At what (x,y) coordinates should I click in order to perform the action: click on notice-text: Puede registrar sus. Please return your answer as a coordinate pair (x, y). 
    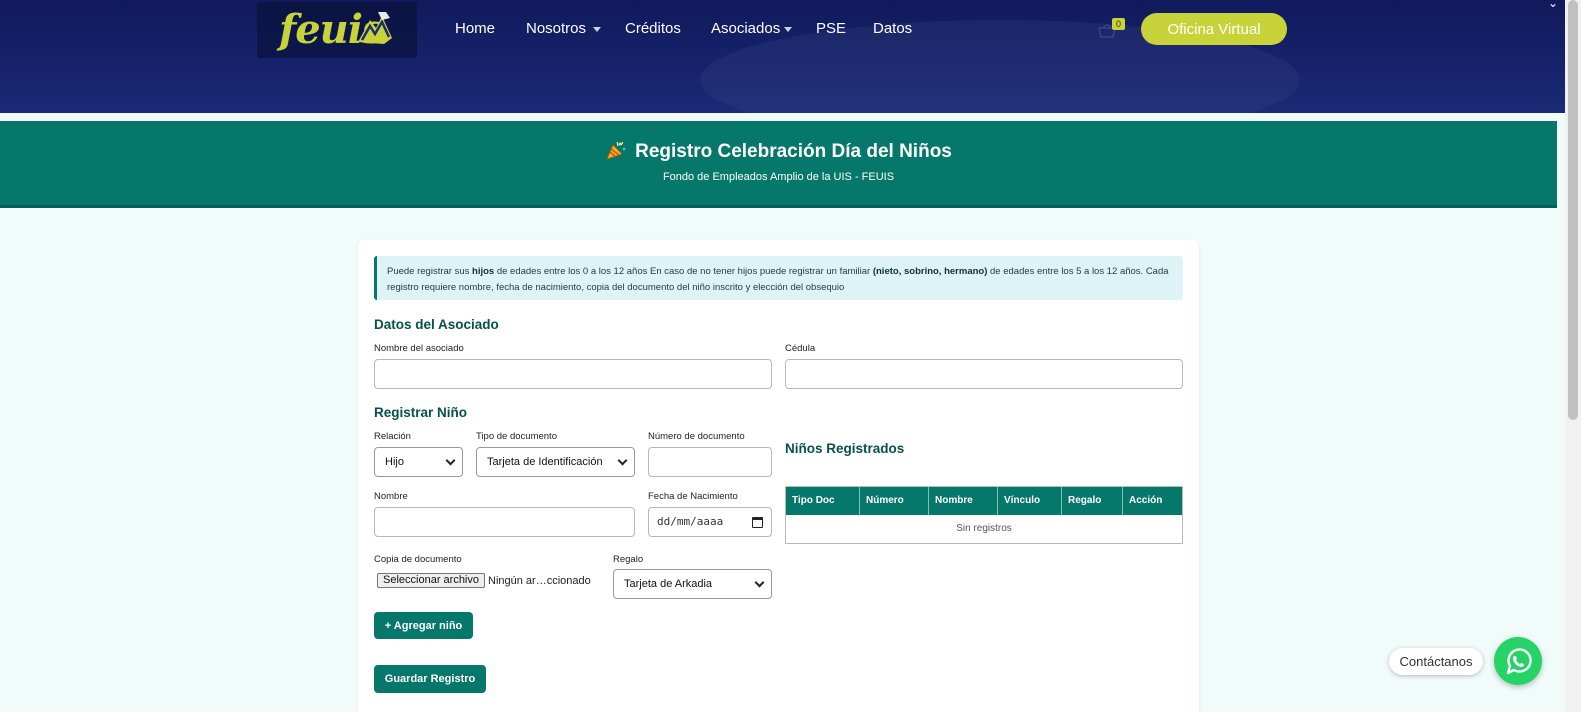
    Looking at the image, I should click on (430, 271).